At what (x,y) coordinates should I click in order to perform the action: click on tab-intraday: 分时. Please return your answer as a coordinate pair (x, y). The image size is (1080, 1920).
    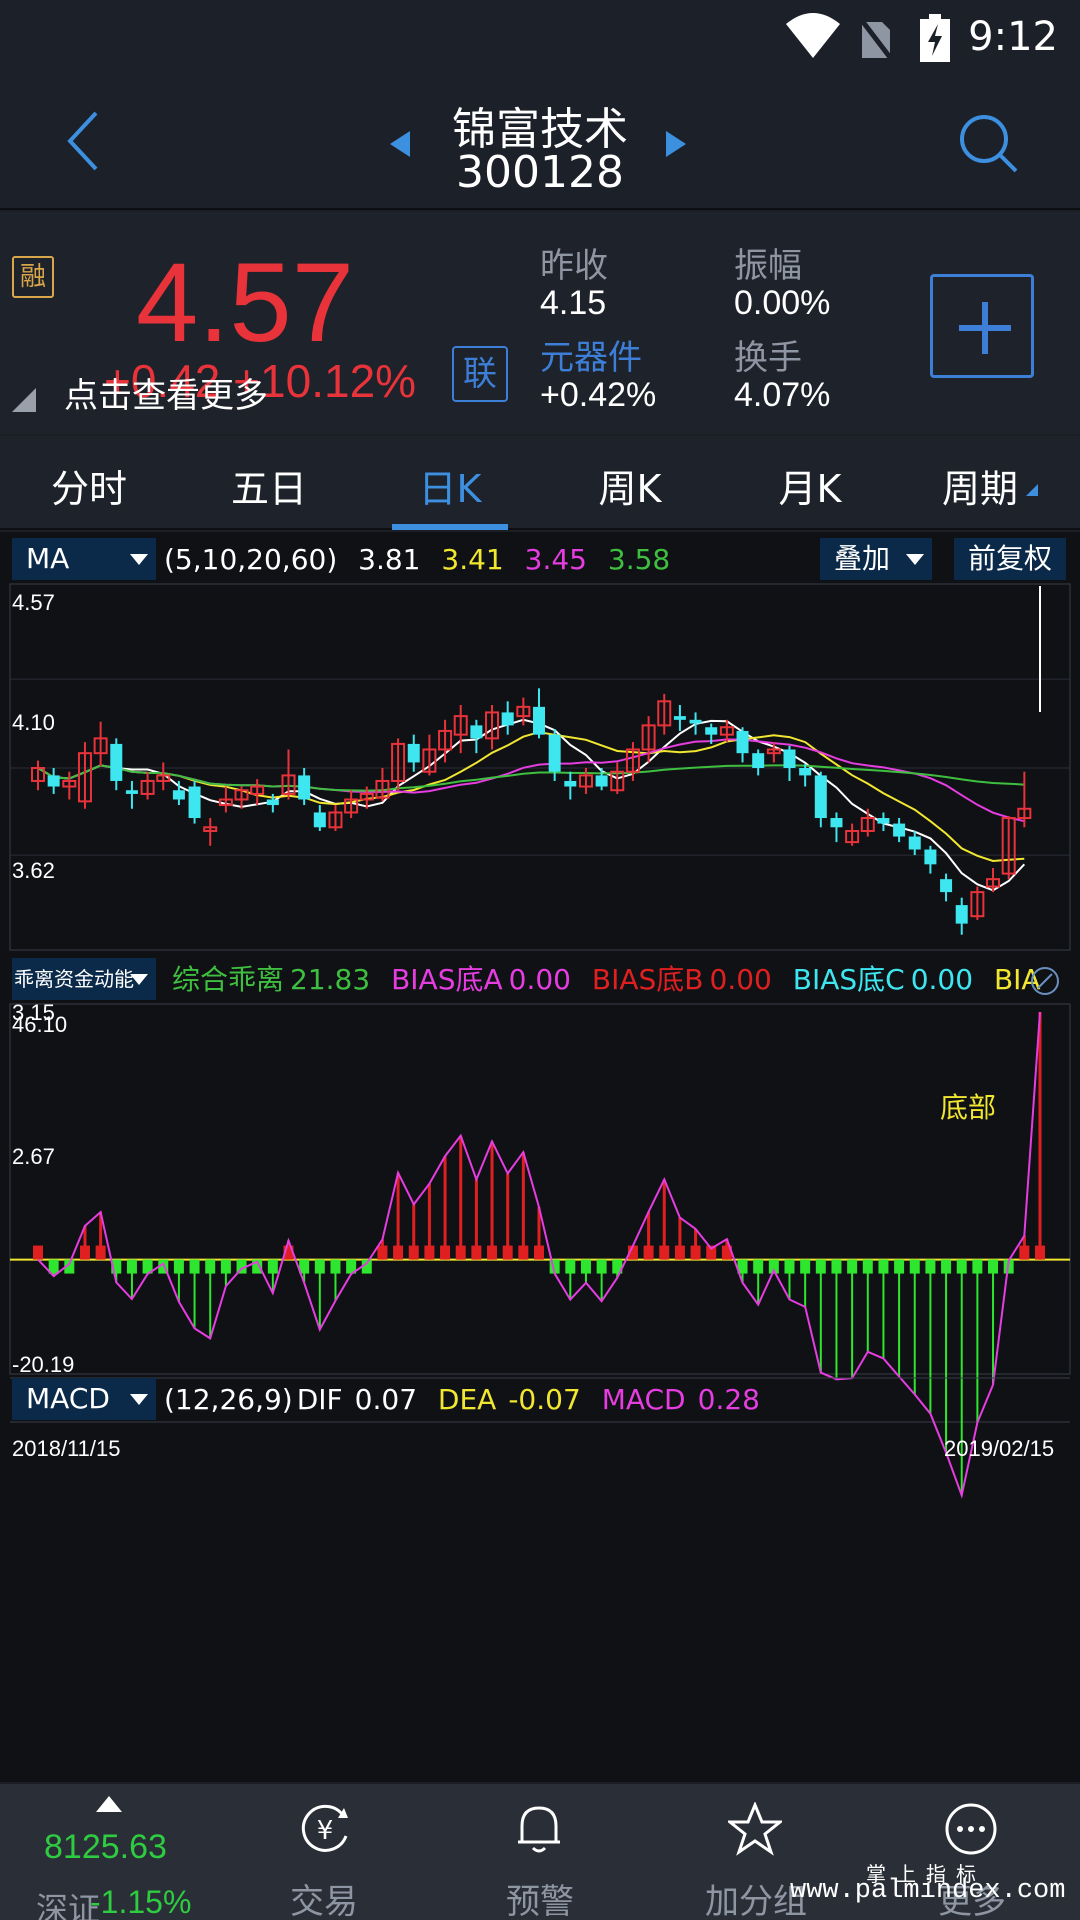
    Looking at the image, I should click on (89, 485).